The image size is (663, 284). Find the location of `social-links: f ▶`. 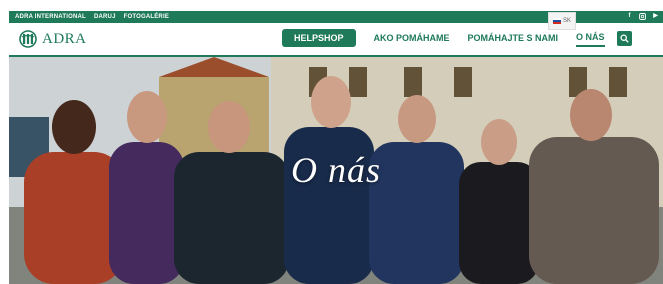

social-links: f ▶ is located at coordinates (642, 16).